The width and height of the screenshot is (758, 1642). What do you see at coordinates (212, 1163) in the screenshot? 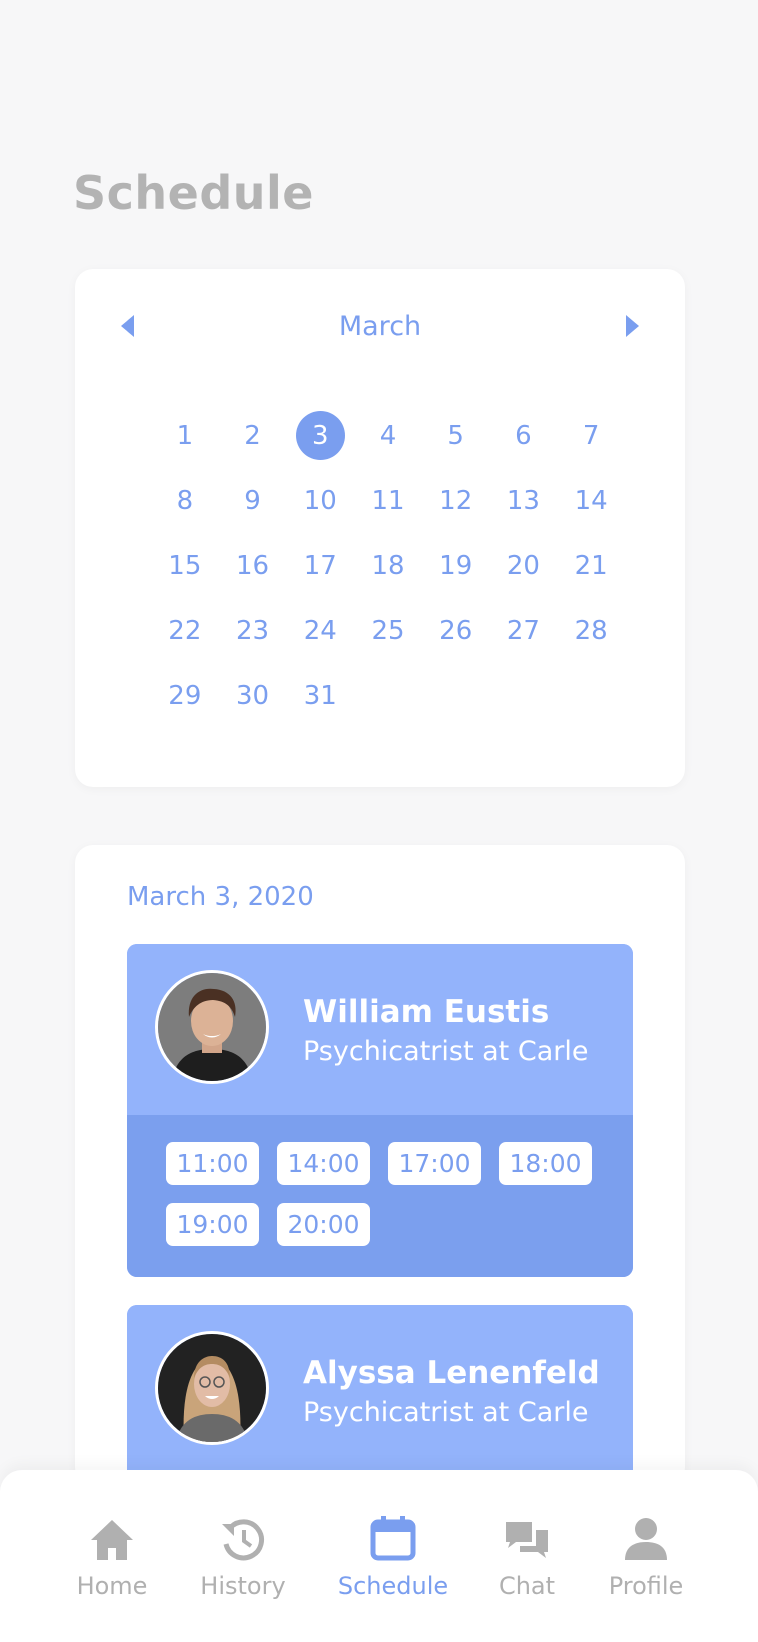
I see `time-slot-button: 11:00` at bounding box center [212, 1163].